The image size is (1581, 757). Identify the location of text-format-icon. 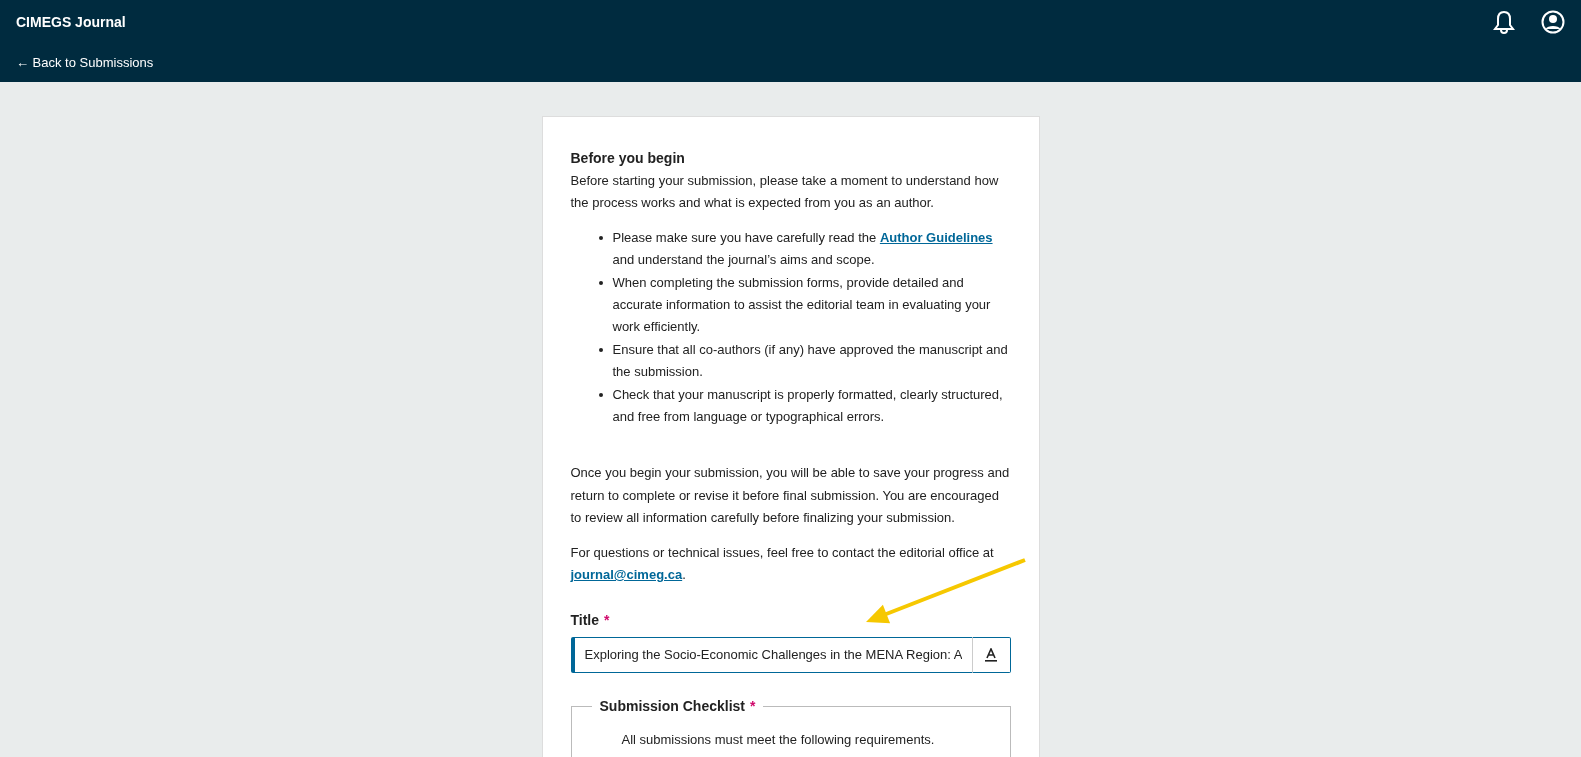
(991, 654).